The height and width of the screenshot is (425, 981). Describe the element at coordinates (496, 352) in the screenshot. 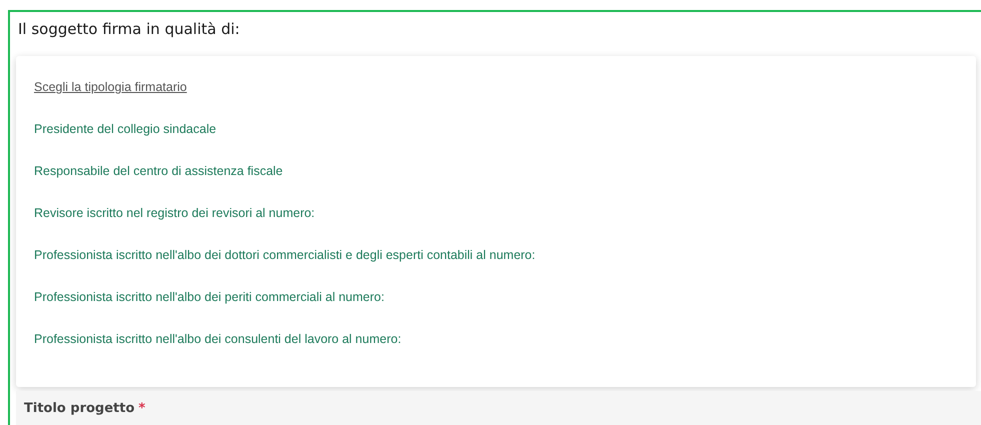

I see `dropdown-option: Professionista iscritto nell'albo dei consulenti del lavoro al numero:` at that location.